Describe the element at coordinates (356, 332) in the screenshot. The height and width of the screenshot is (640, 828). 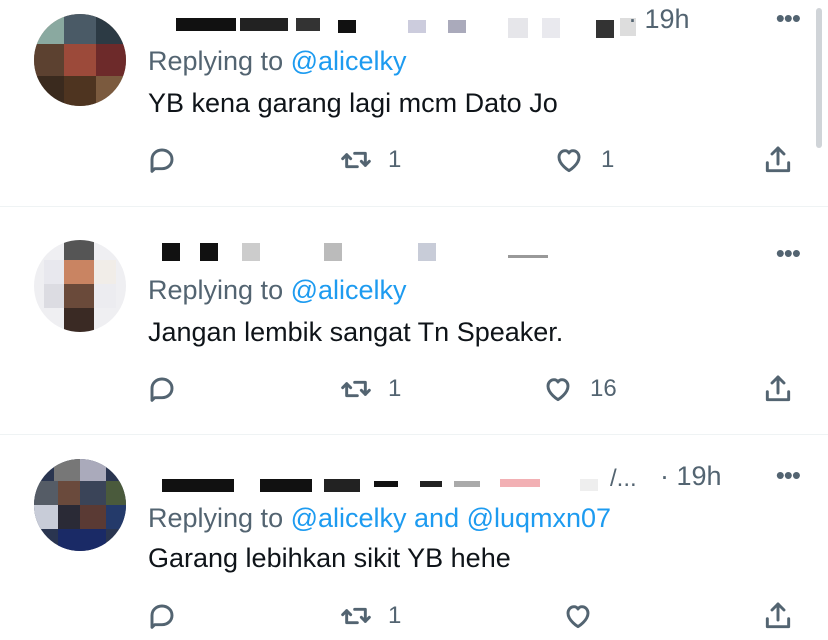
I see `tweet-text: Jangan lembik sangat Tn Speaker.` at that location.